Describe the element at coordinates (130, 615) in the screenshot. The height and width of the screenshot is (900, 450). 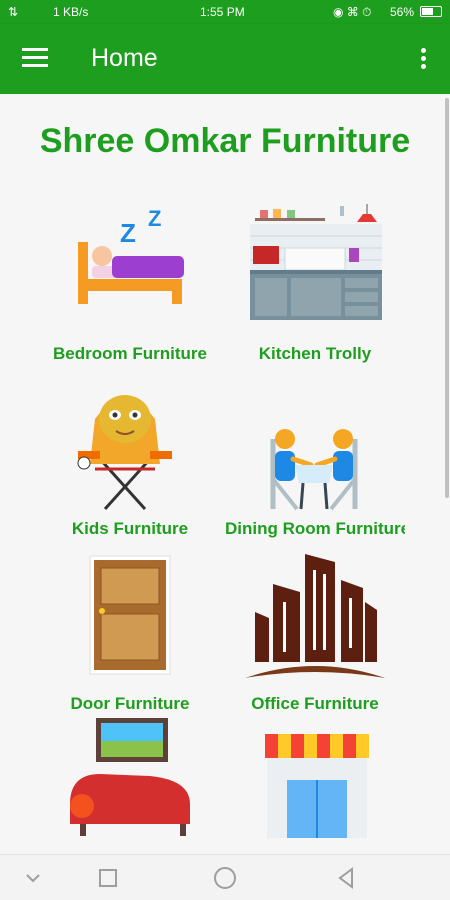
I see `door-icon` at that location.